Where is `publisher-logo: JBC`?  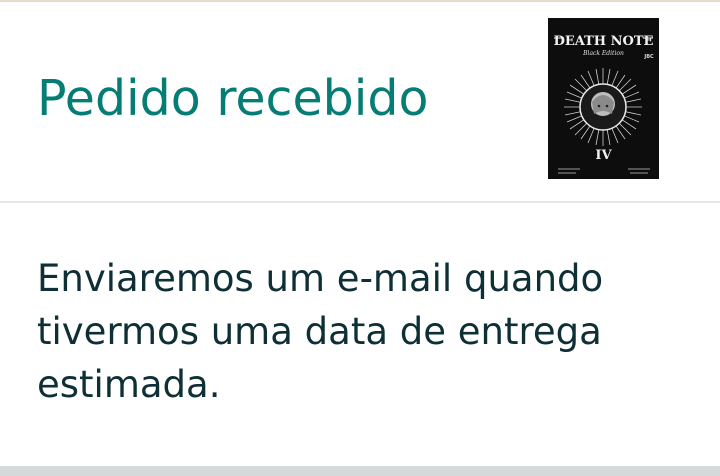
publisher-logo: JBC is located at coordinates (648, 57).